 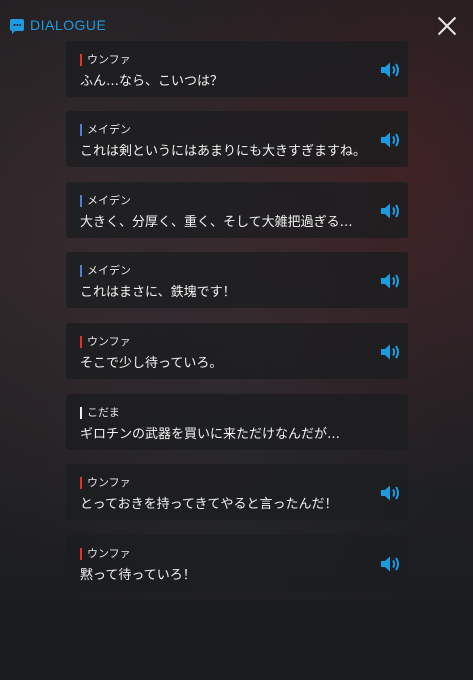 What do you see at coordinates (151, 363) in the screenshot?
I see `dialogue-text: そこで少し待っていろ。` at bounding box center [151, 363].